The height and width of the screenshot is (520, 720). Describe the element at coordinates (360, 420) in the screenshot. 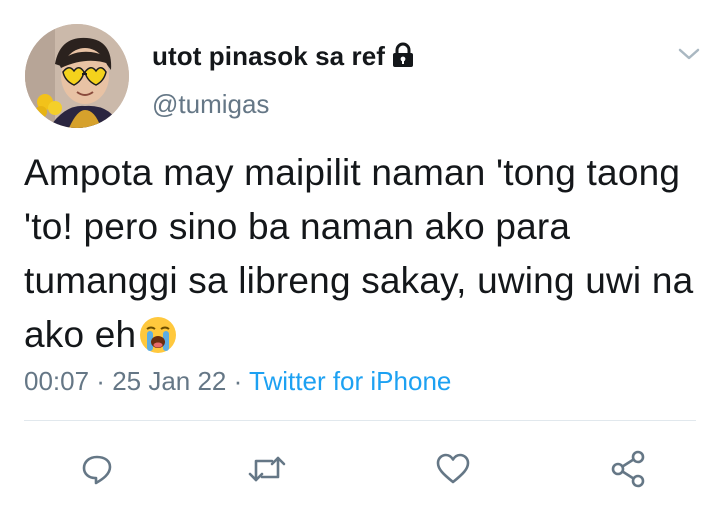

I see `divider` at that location.